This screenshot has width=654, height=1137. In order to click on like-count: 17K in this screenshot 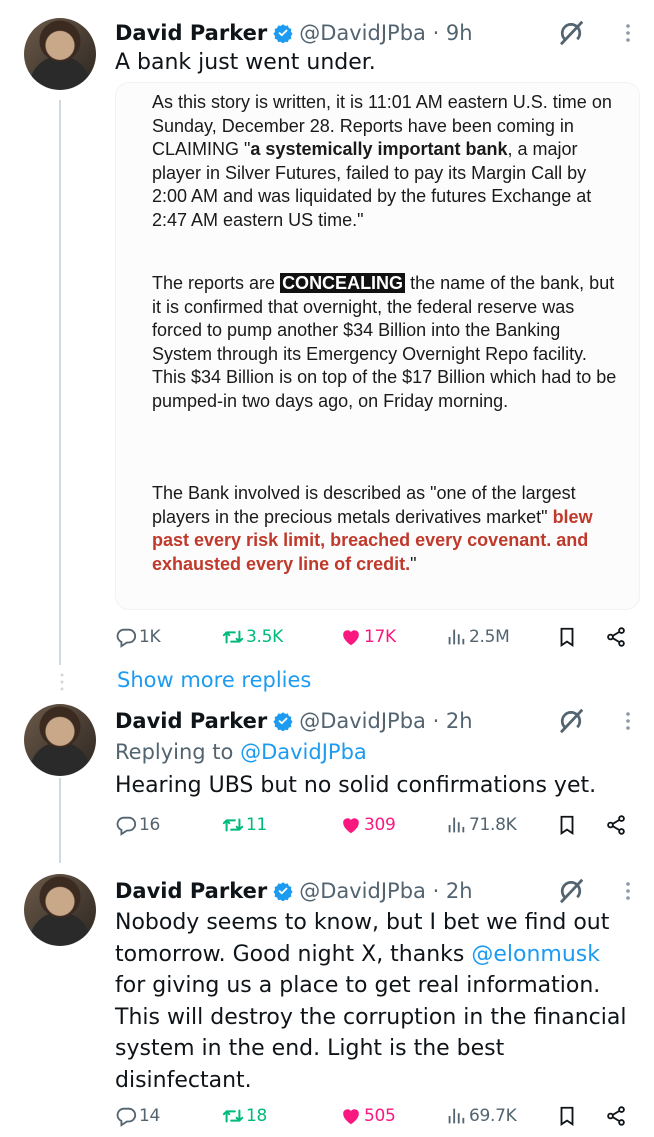, I will do `click(380, 637)`.